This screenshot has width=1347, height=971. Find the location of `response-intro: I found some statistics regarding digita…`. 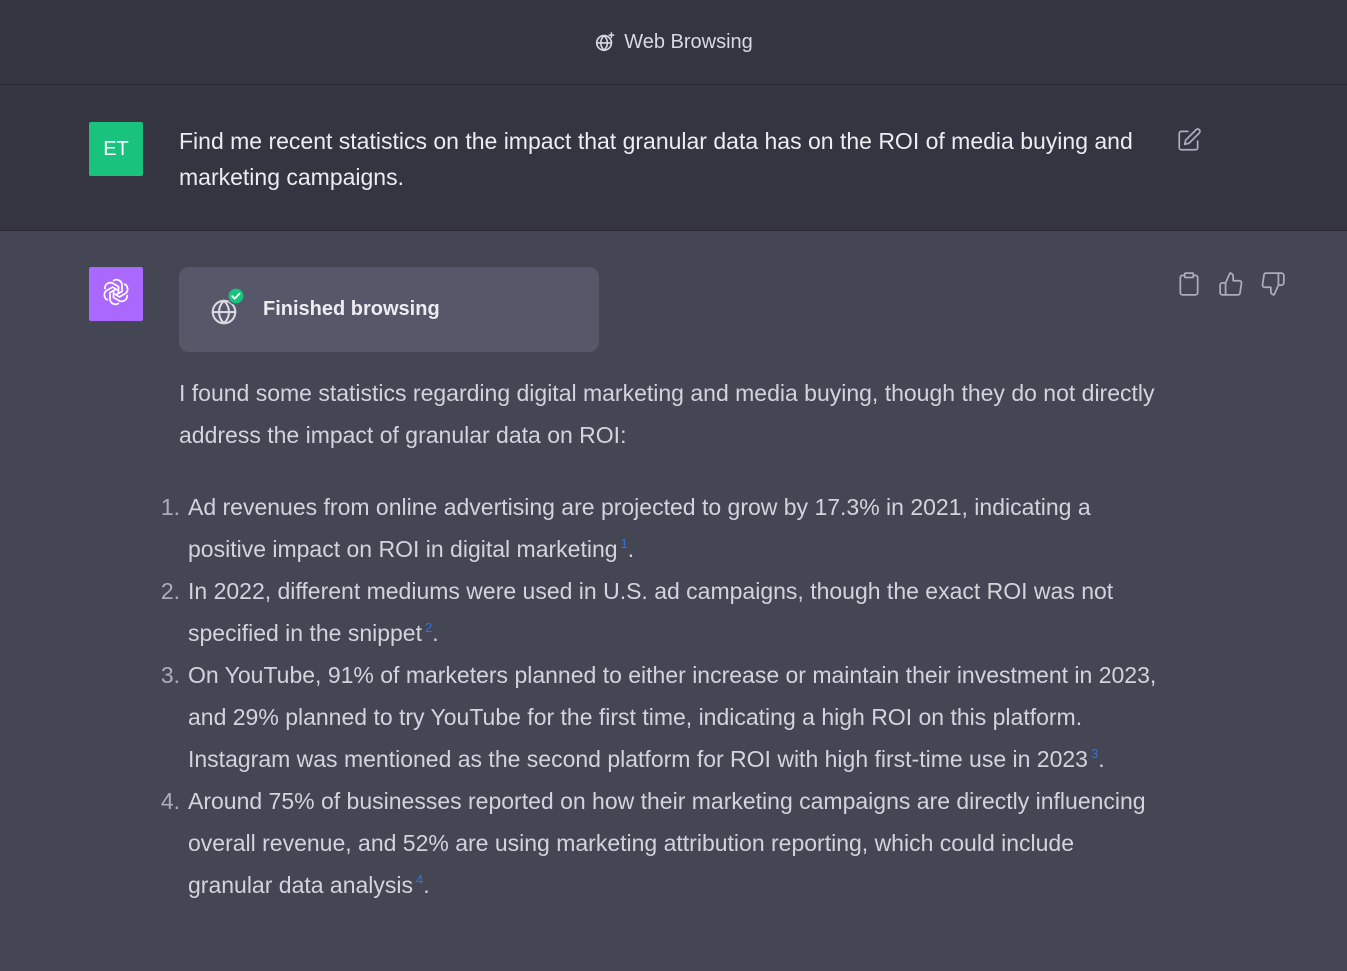

response-intro: I found some statistics regarding digita… is located at coordinates (667, 414).